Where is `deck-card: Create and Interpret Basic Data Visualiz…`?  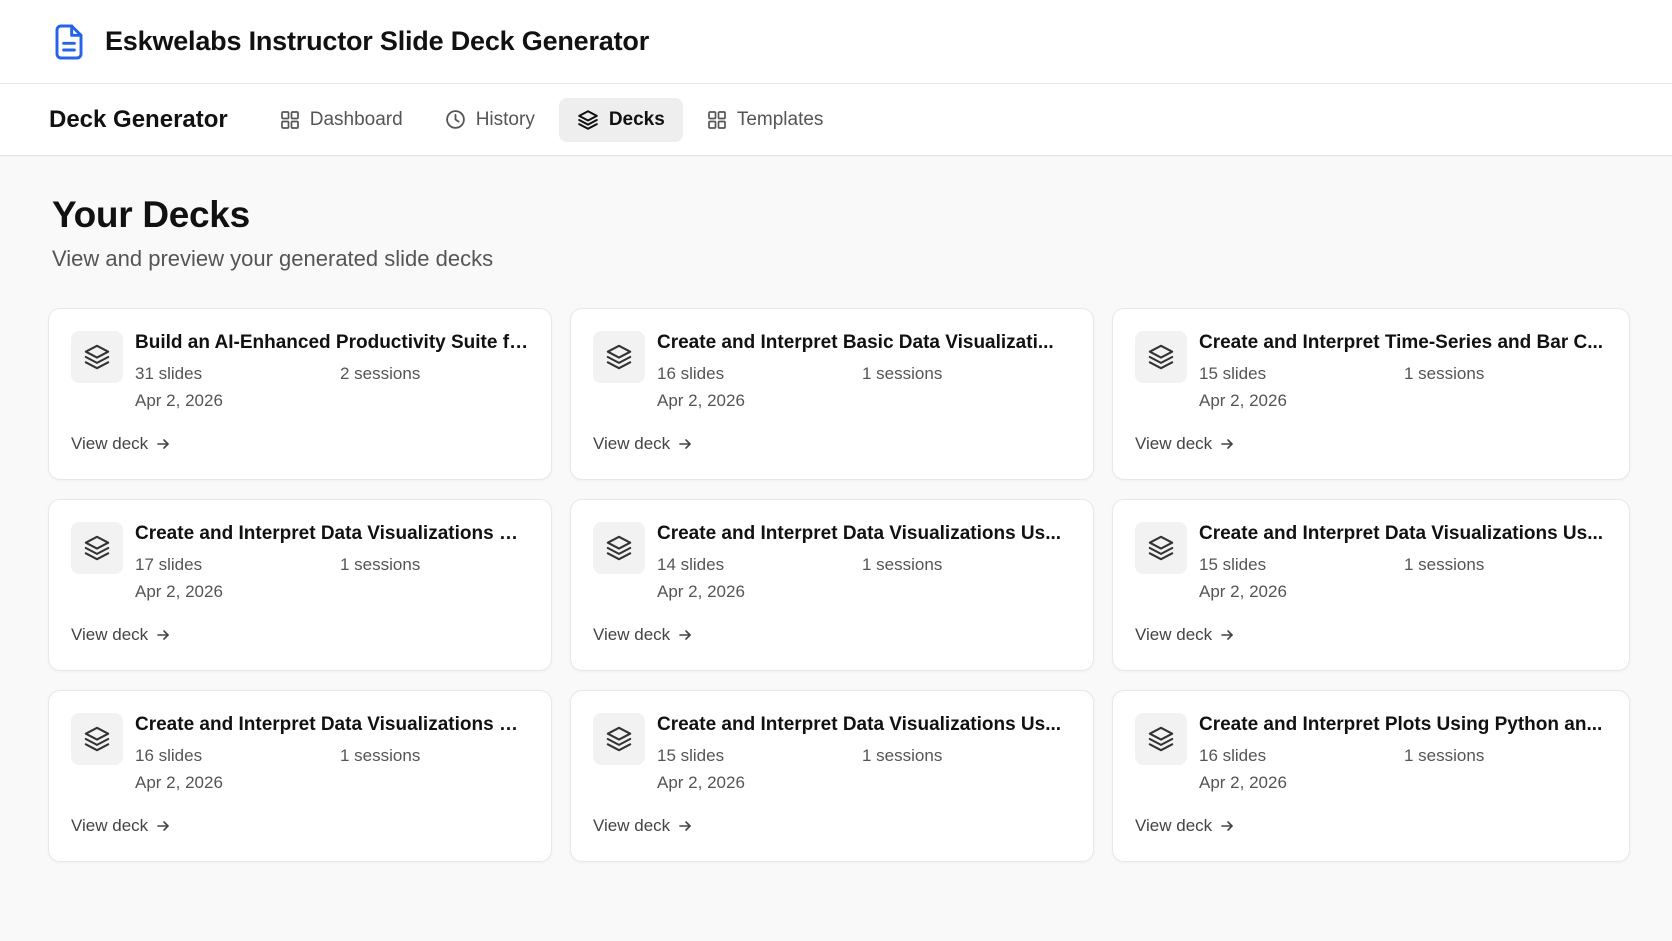
deck-card: Create and Interpret Basic Data Visualiz… is located at coordinates (832, 394).